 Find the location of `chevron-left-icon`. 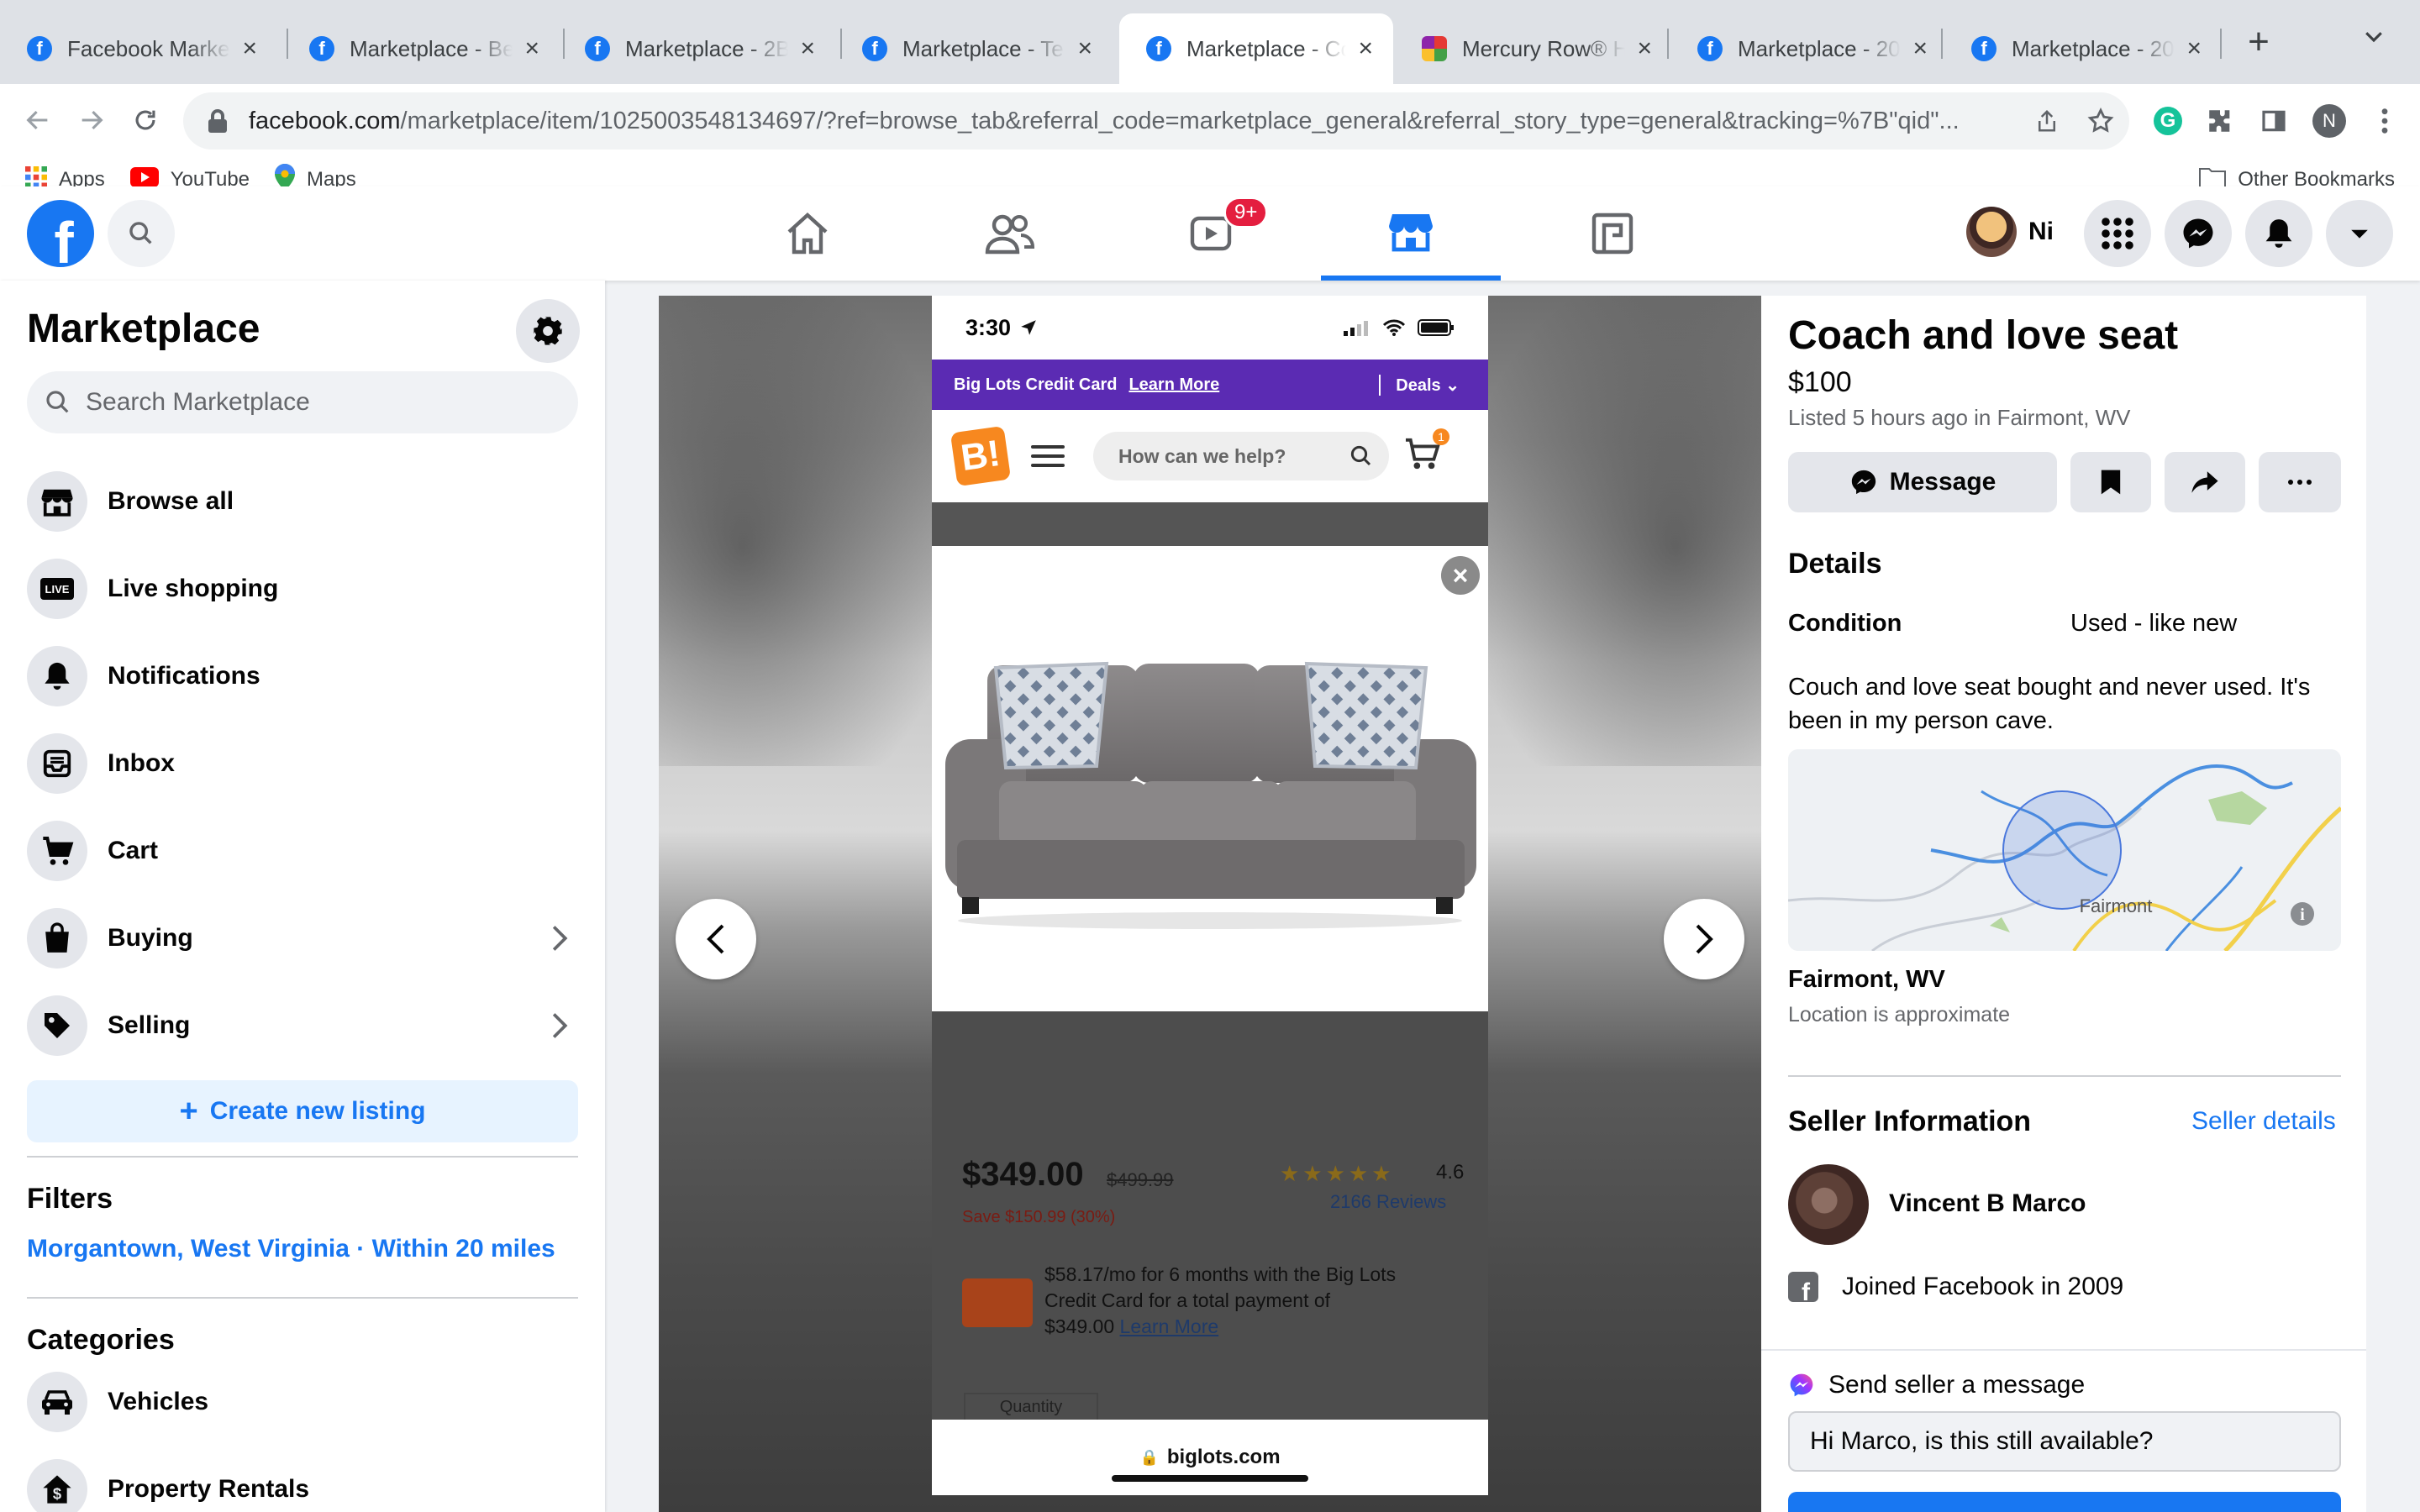

chevron-left-icon is located at coordinates (716, 939).